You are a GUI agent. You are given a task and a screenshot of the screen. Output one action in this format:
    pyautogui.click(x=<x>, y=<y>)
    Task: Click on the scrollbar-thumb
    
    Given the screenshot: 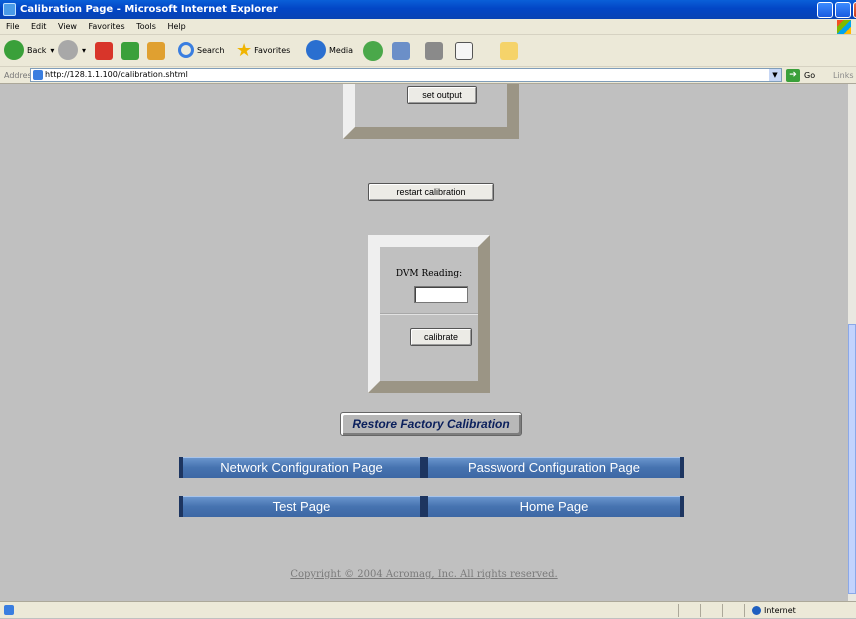 What is the action you would take?
    pyautogui.click(x=852, y=459)
    